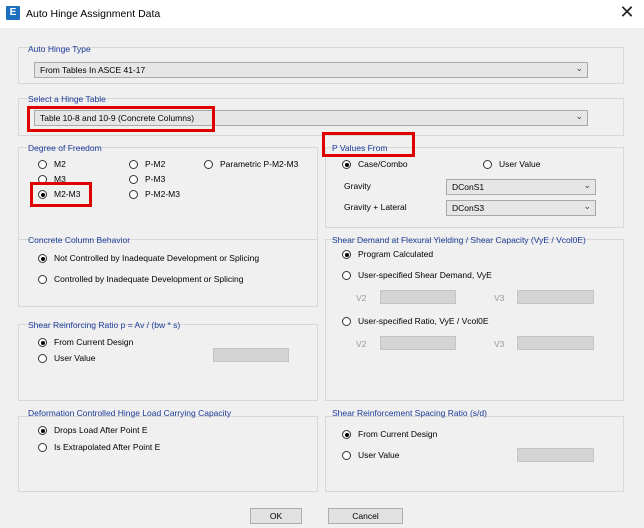  What do you see at coordinates (357, 186) in the screenshot?
I see `gravity-label: Gravity` at bounding box center [357, 186].